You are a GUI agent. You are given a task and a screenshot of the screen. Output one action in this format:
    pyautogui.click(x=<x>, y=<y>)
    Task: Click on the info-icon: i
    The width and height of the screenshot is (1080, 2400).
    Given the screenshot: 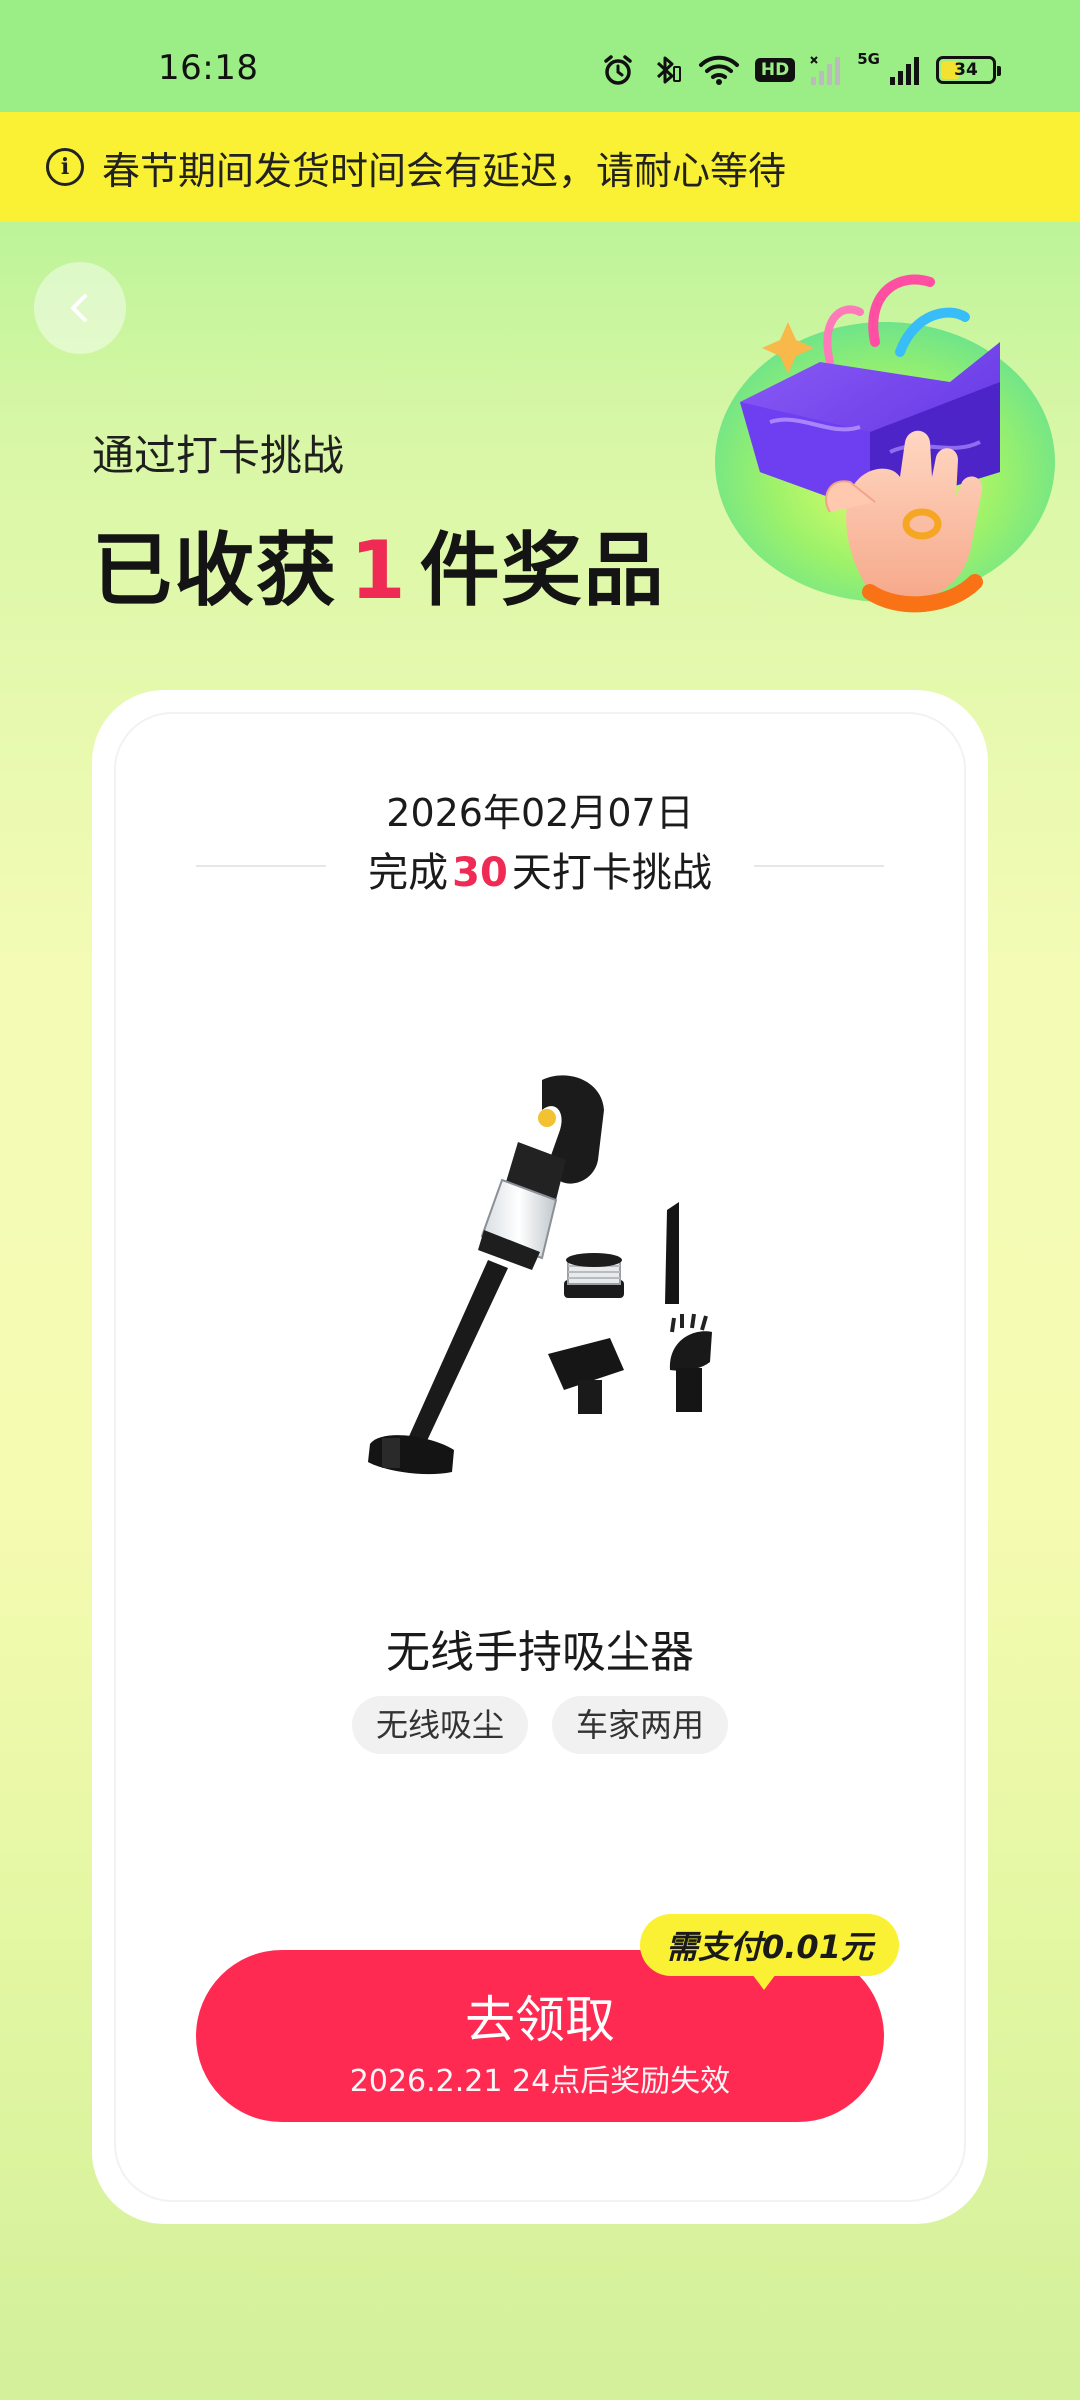 What is the action you would take?
    pyautogui.click(x=65, y=167)
    